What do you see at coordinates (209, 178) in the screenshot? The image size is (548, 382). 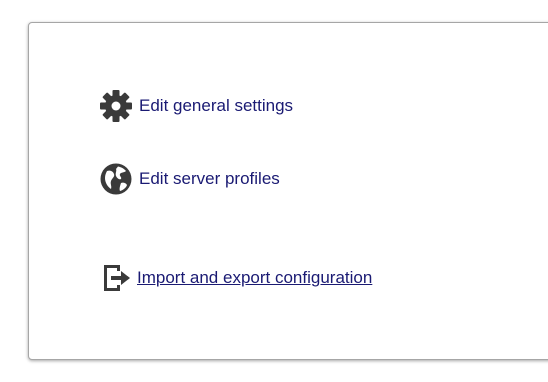 I see `edit-server-profiles-label: Edit server profiles` at bounding box center [209, 178].